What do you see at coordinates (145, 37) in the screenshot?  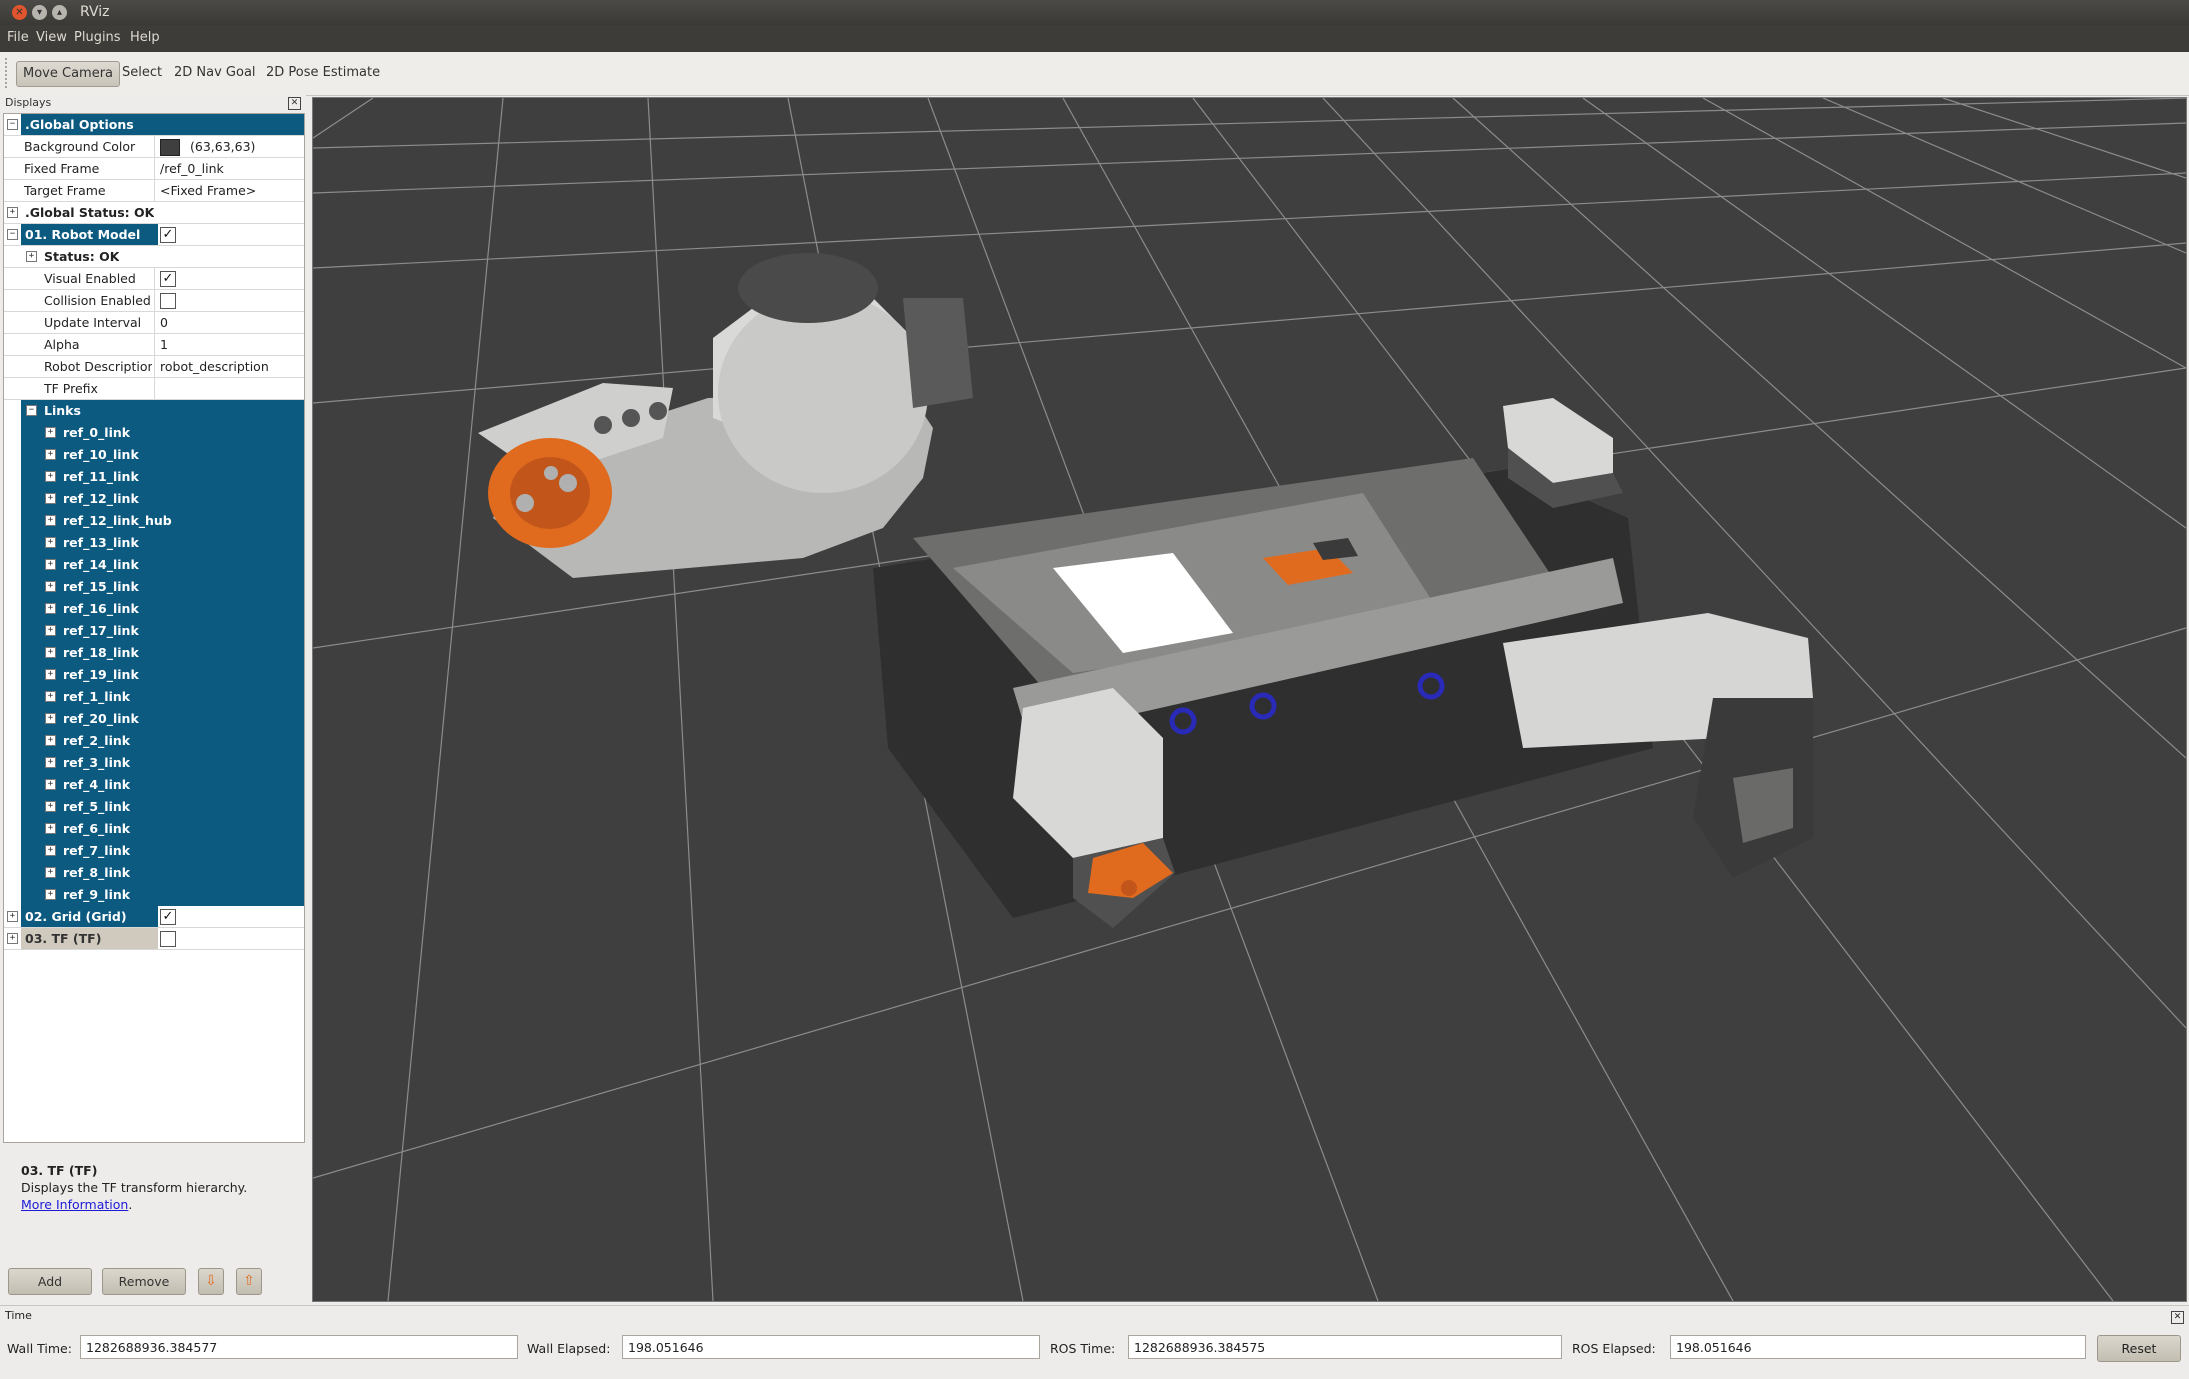 I see `menu-help: Help` at bounding box center [145, 37].